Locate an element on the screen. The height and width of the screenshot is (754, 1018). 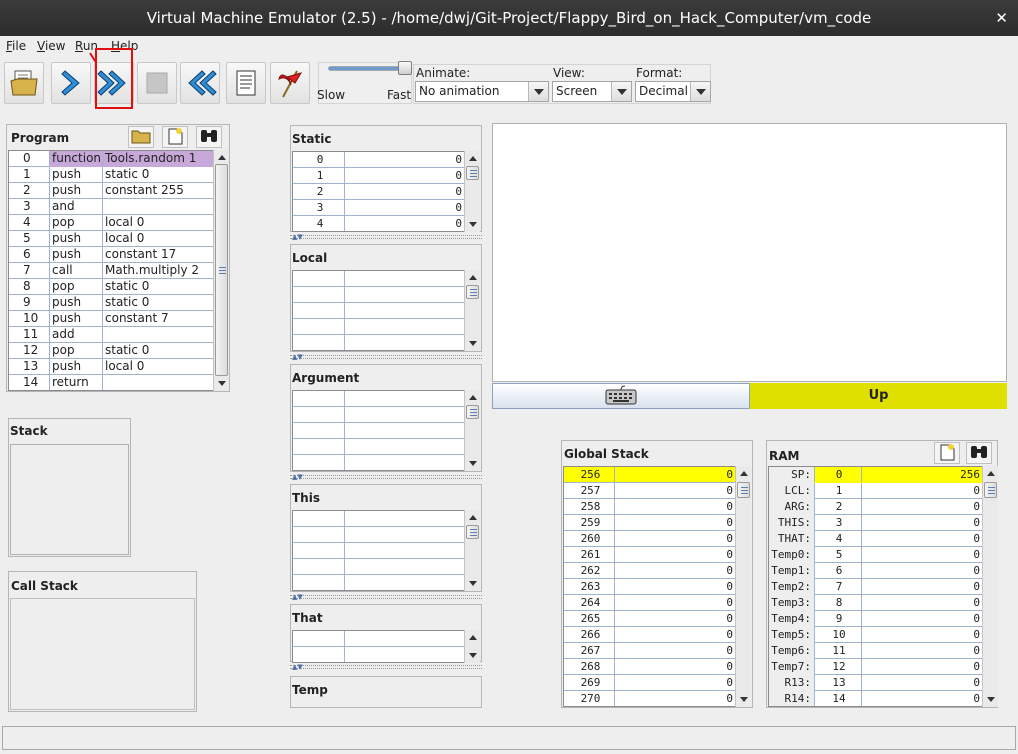
ram-row: Temp0: 5 0 is located at coordinates (875, 555).